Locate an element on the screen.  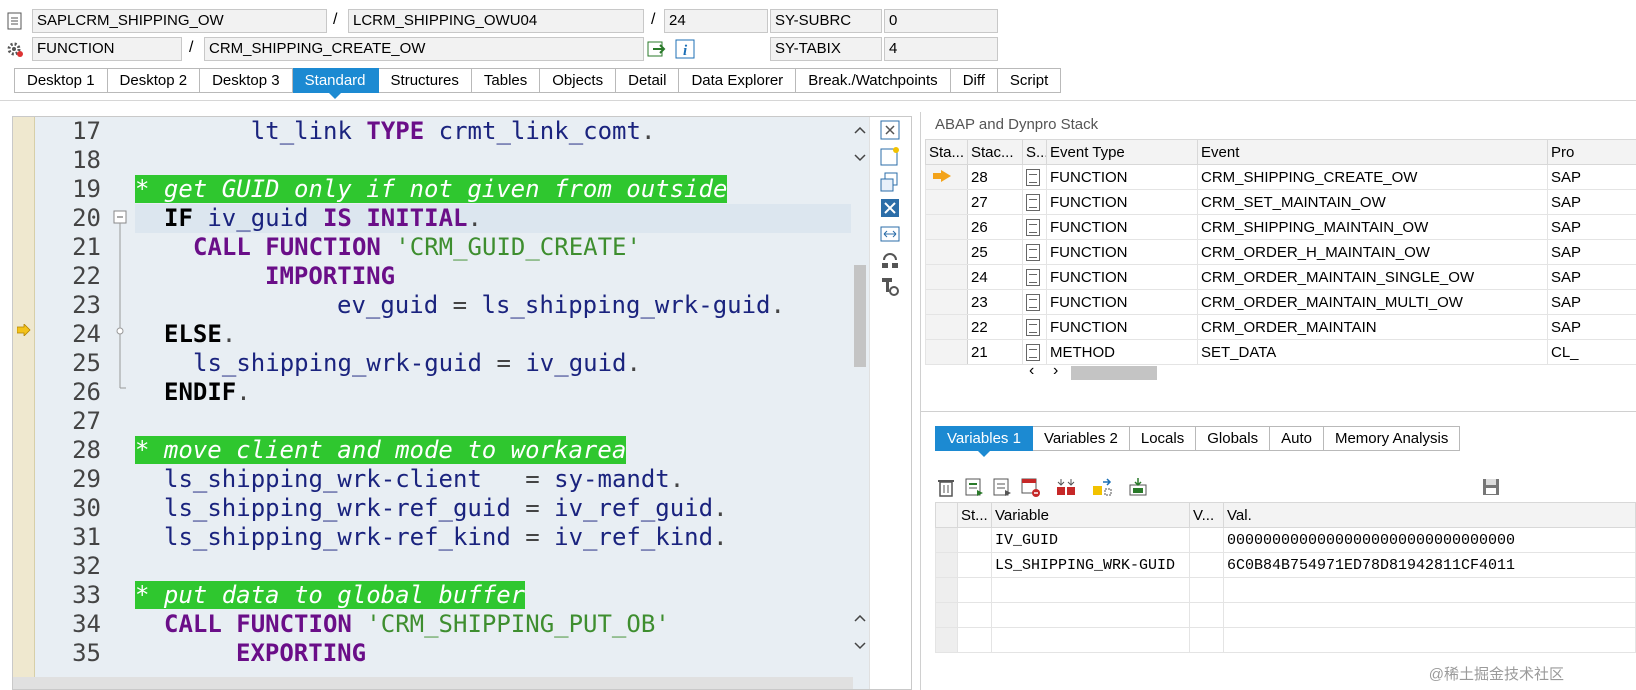
goto-source-icon is located at coordinates (657, 49).